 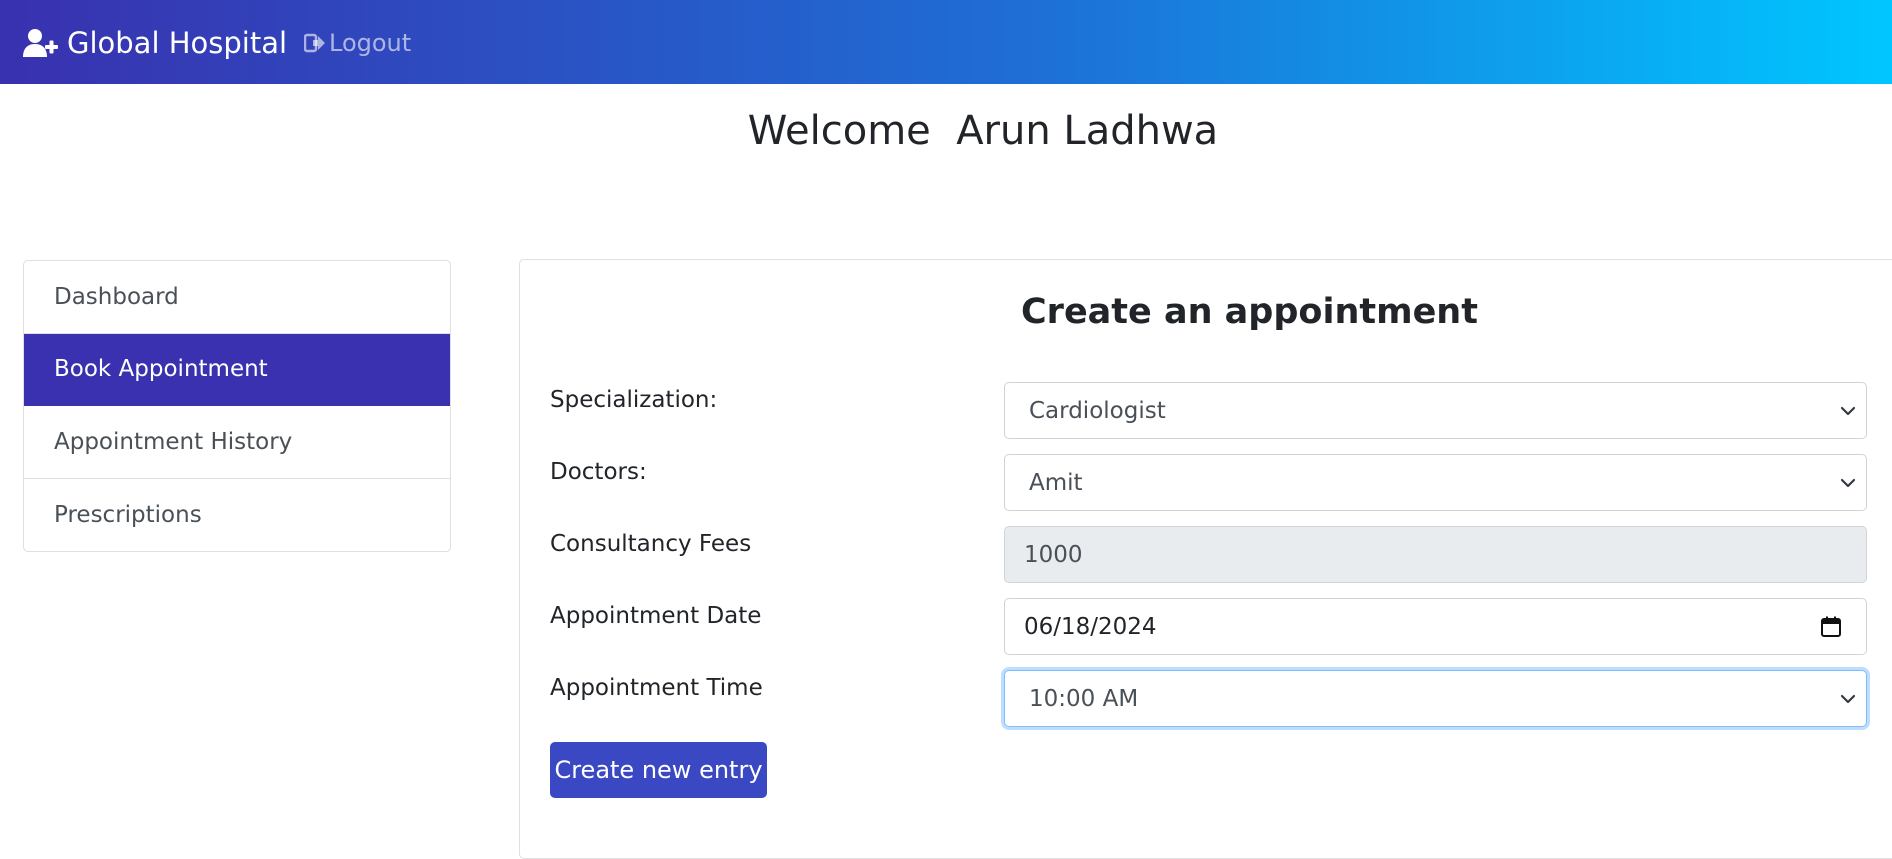 What do you see at coordinates (237, 369) in the screenshot?
I see `sidebar-item-book-appointment: Book Appointment` at bounding box center [237, 369].